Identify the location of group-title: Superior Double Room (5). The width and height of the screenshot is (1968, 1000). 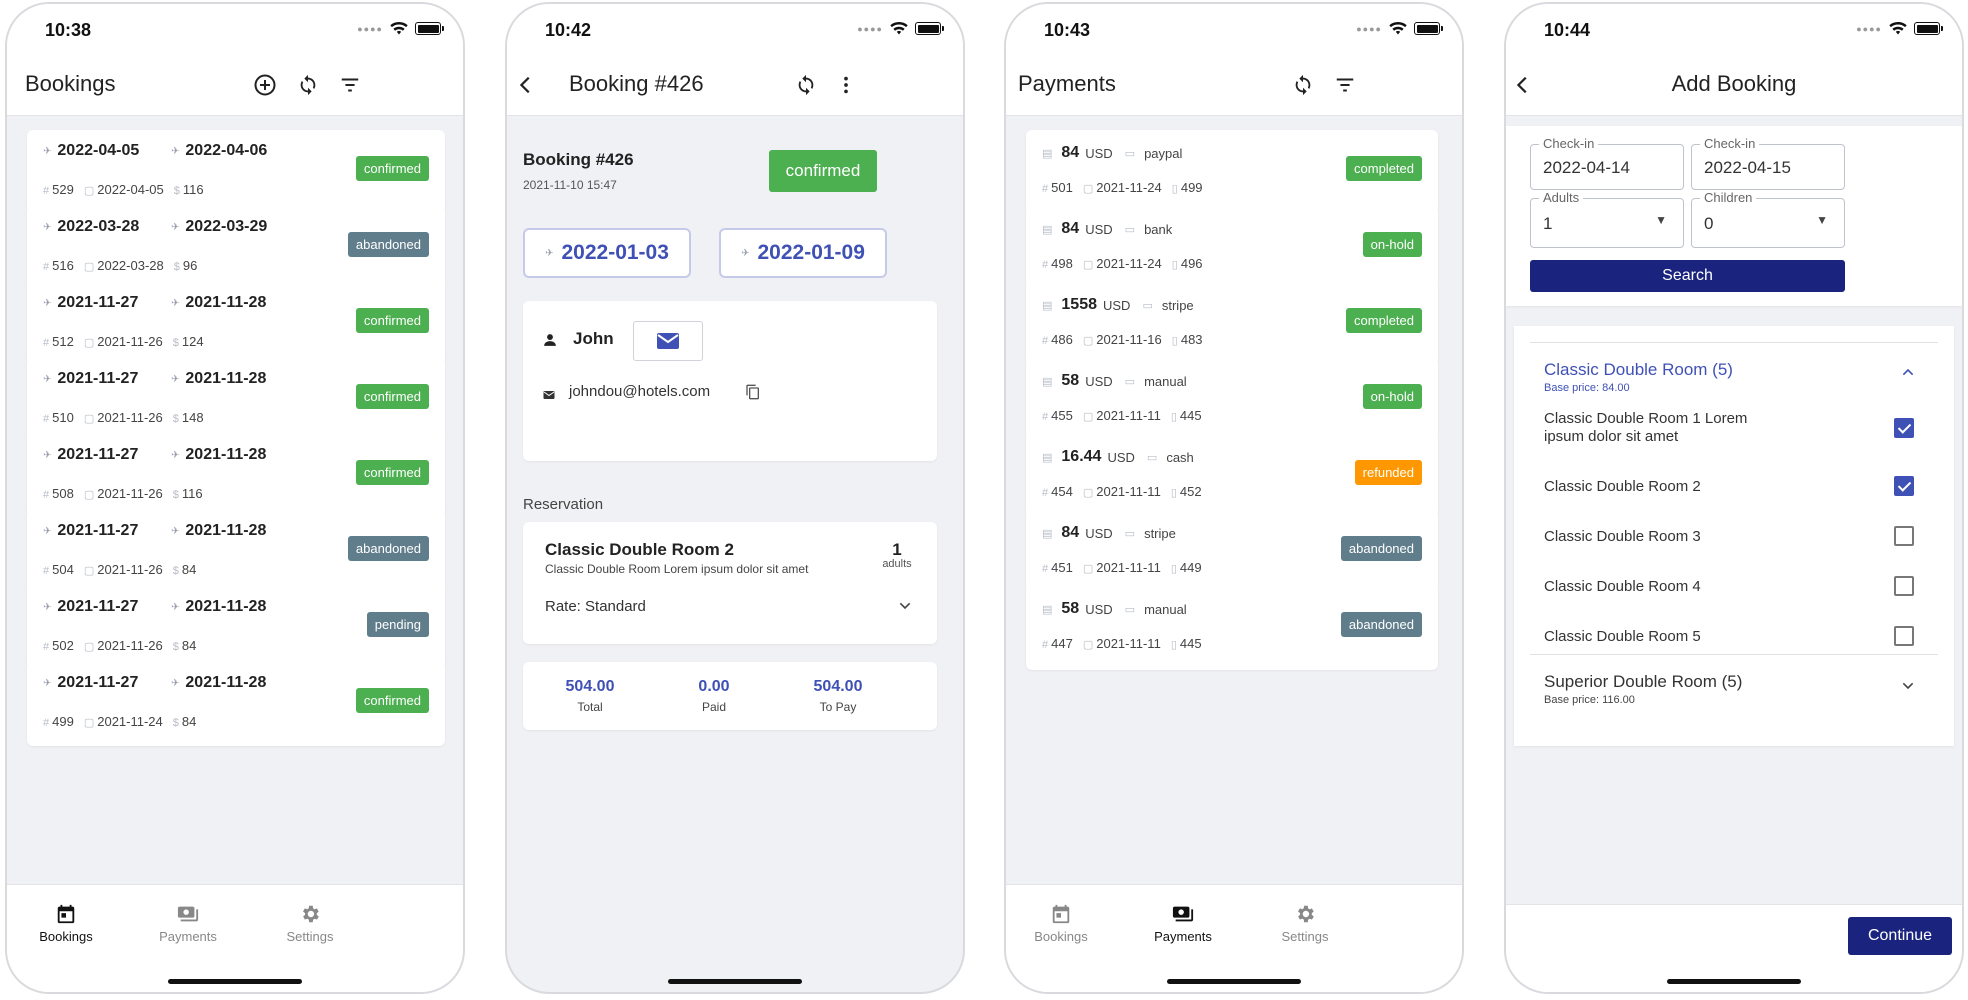
(1643, 681).